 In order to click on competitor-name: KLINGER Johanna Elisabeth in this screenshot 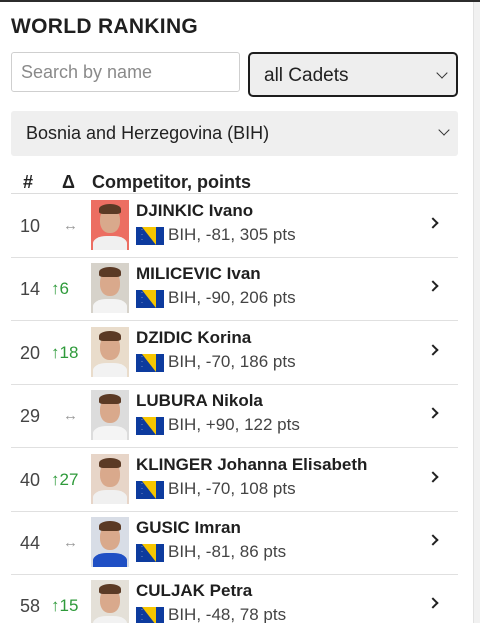, I will do `click(252, 464)`.